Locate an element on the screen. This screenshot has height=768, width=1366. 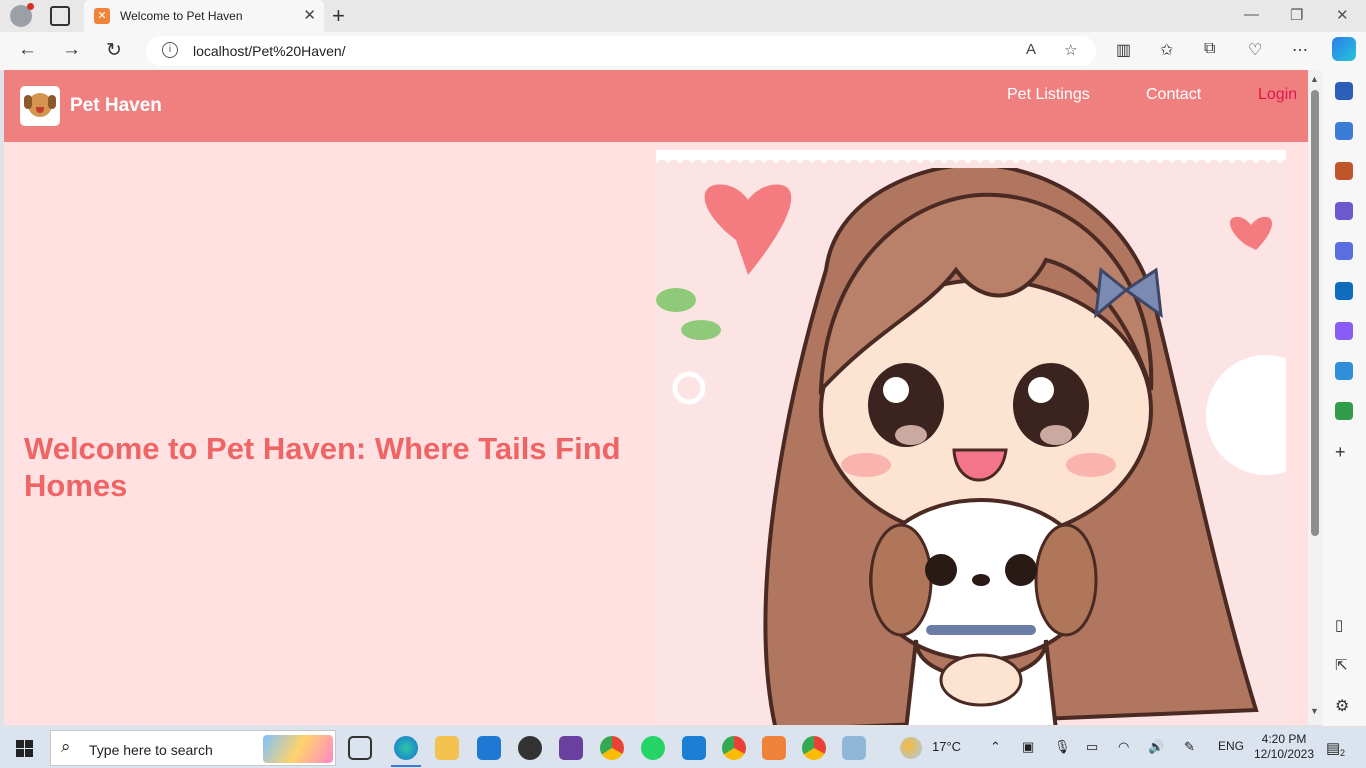
nav-login: Login is located at coordinates (1277, 95).